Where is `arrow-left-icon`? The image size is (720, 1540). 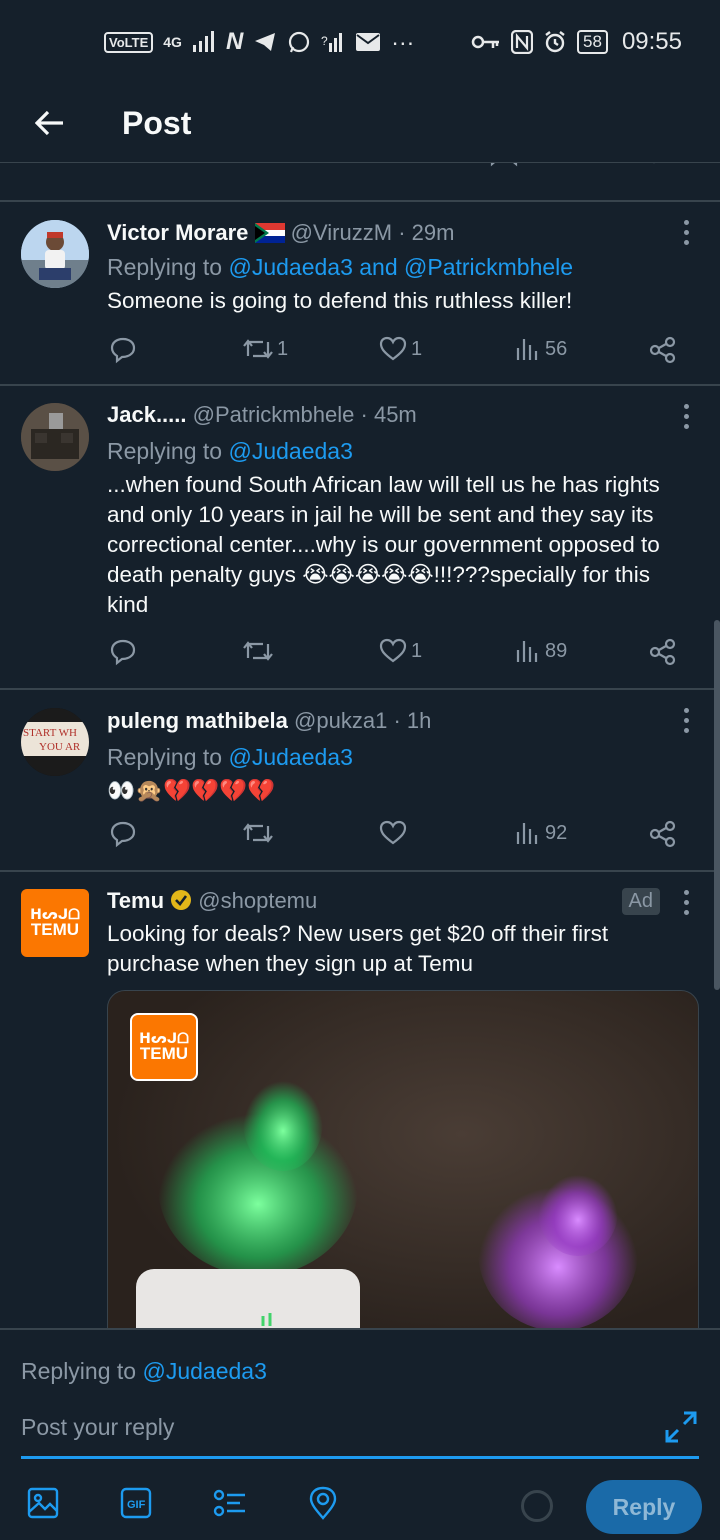
arrow-left-icon is located at coordinates (49, 123).